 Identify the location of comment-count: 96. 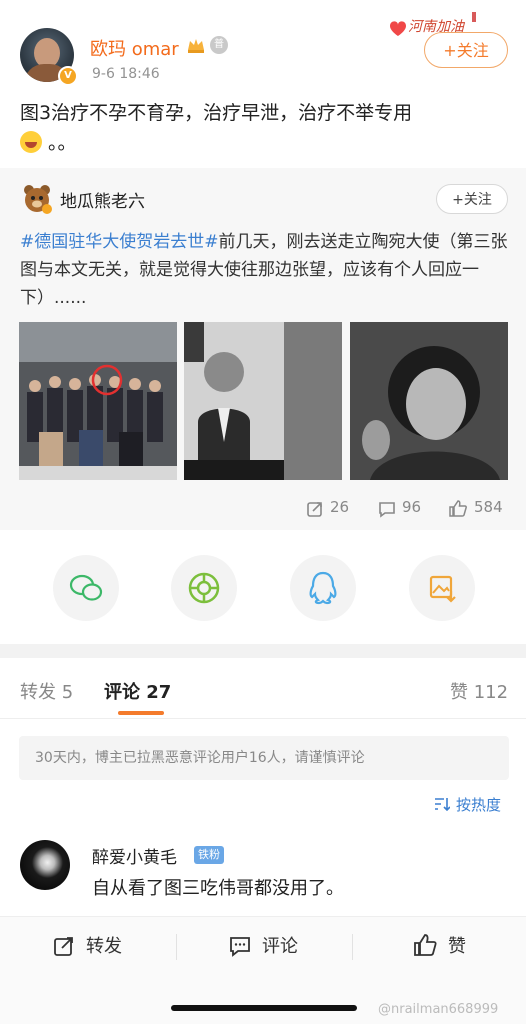
(411, 507).